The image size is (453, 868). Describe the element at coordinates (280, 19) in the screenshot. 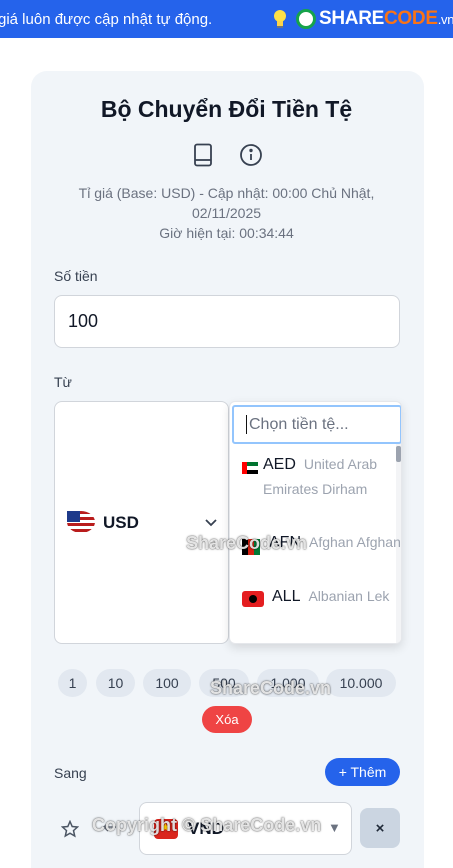

I see `lightbulb-icon` at that location.